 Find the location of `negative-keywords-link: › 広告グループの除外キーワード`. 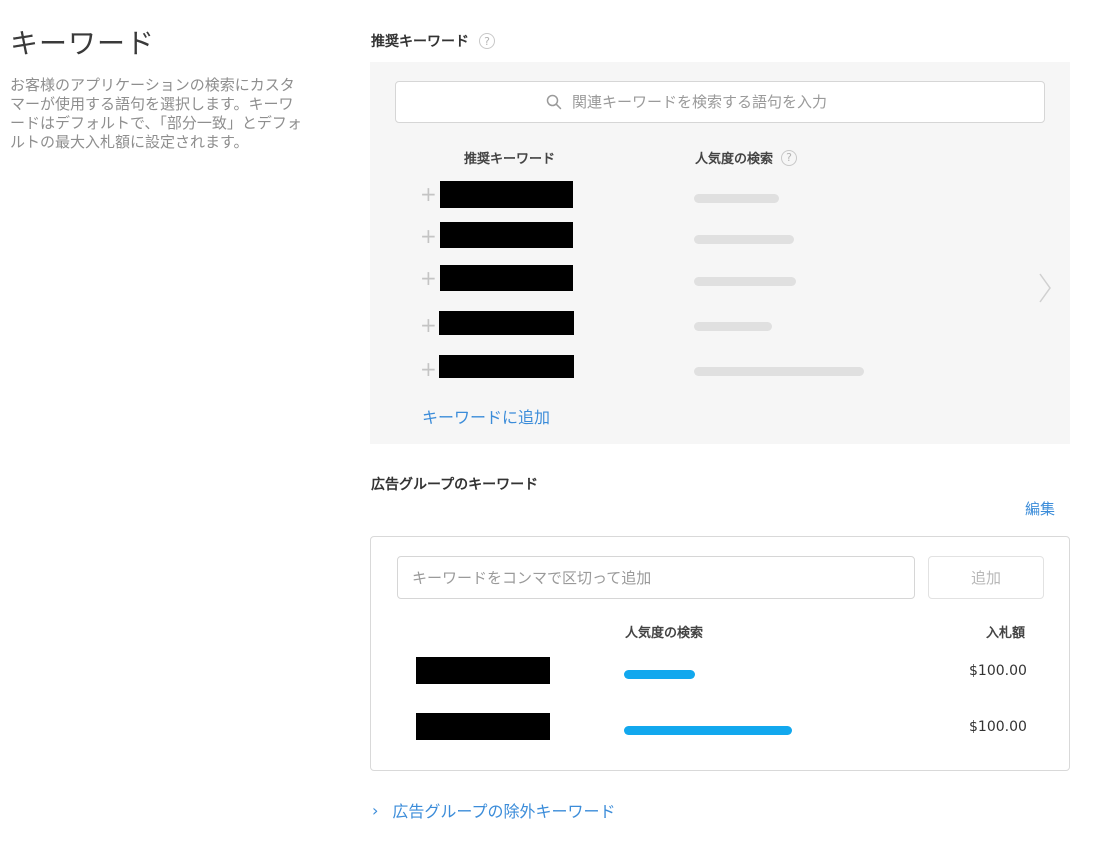

negative-keywords-link: › 広告グループの除外キーワード is located at coordinates (493, 810).